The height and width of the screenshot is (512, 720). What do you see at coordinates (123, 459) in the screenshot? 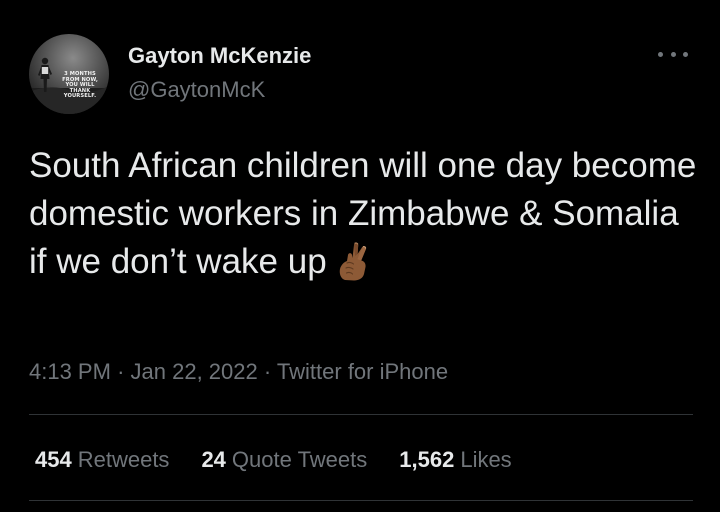
I see `retweets-label: Retweets` at bounding box center [123, 459].